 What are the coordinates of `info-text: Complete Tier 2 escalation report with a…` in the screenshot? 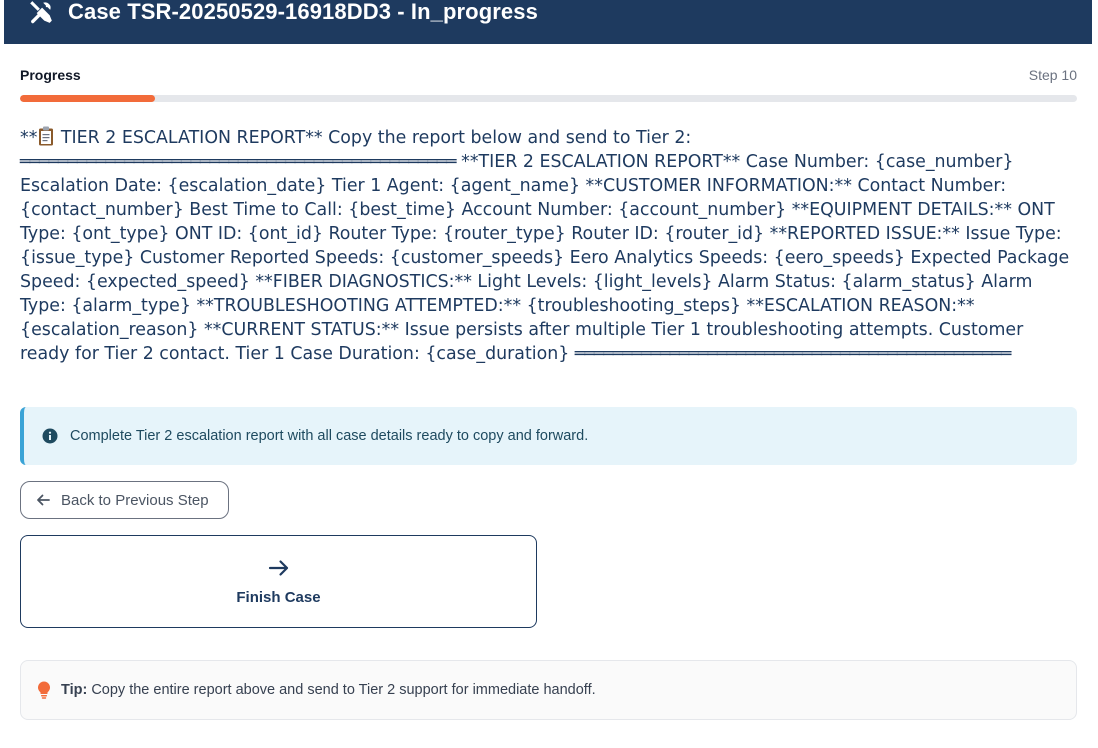 It's located at (329, 436).